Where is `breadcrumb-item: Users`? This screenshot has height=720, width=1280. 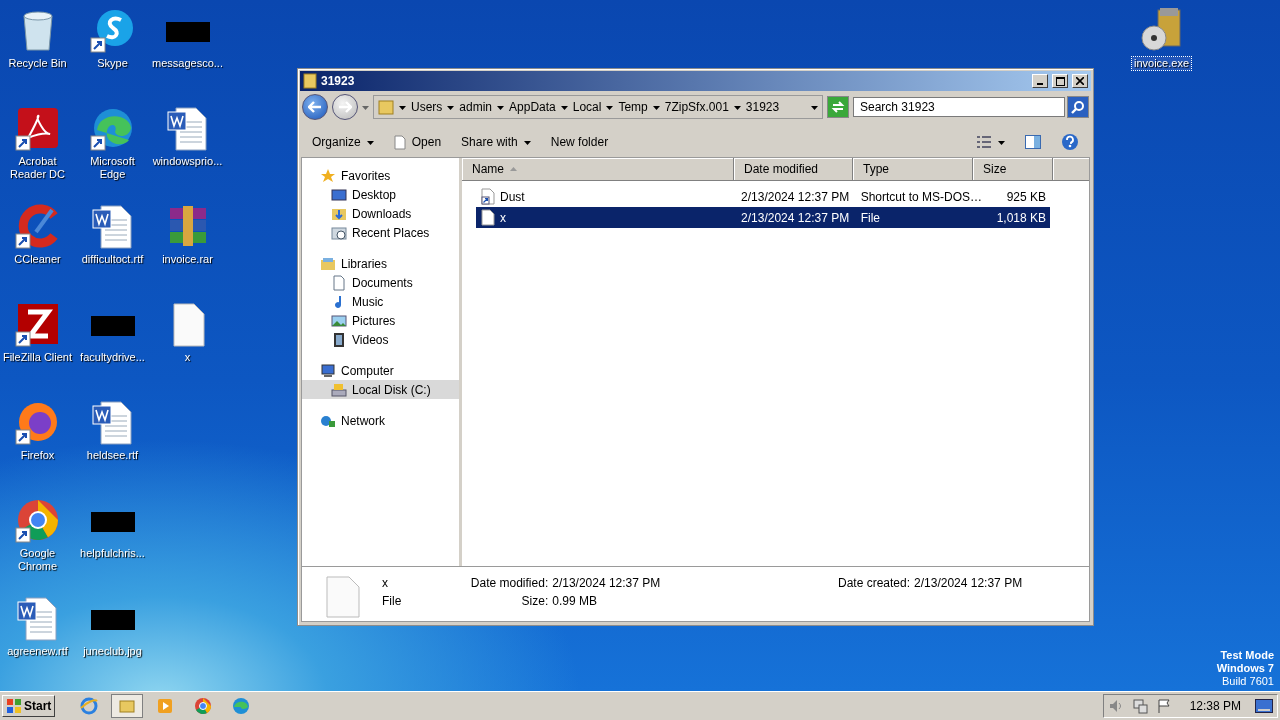 breadcrumb-item: Users is located at coordinates (427, 107).